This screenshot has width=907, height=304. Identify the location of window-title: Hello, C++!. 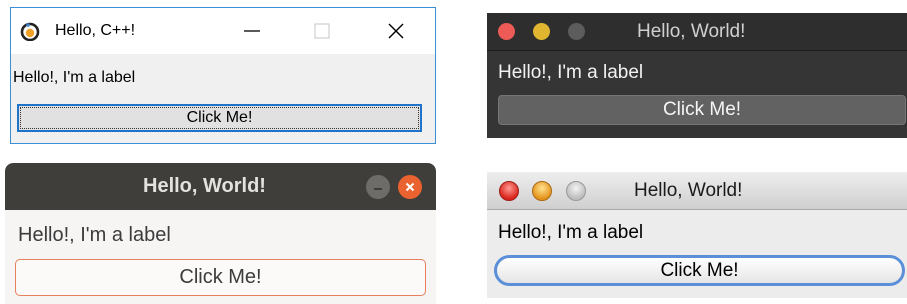
(95, 30).